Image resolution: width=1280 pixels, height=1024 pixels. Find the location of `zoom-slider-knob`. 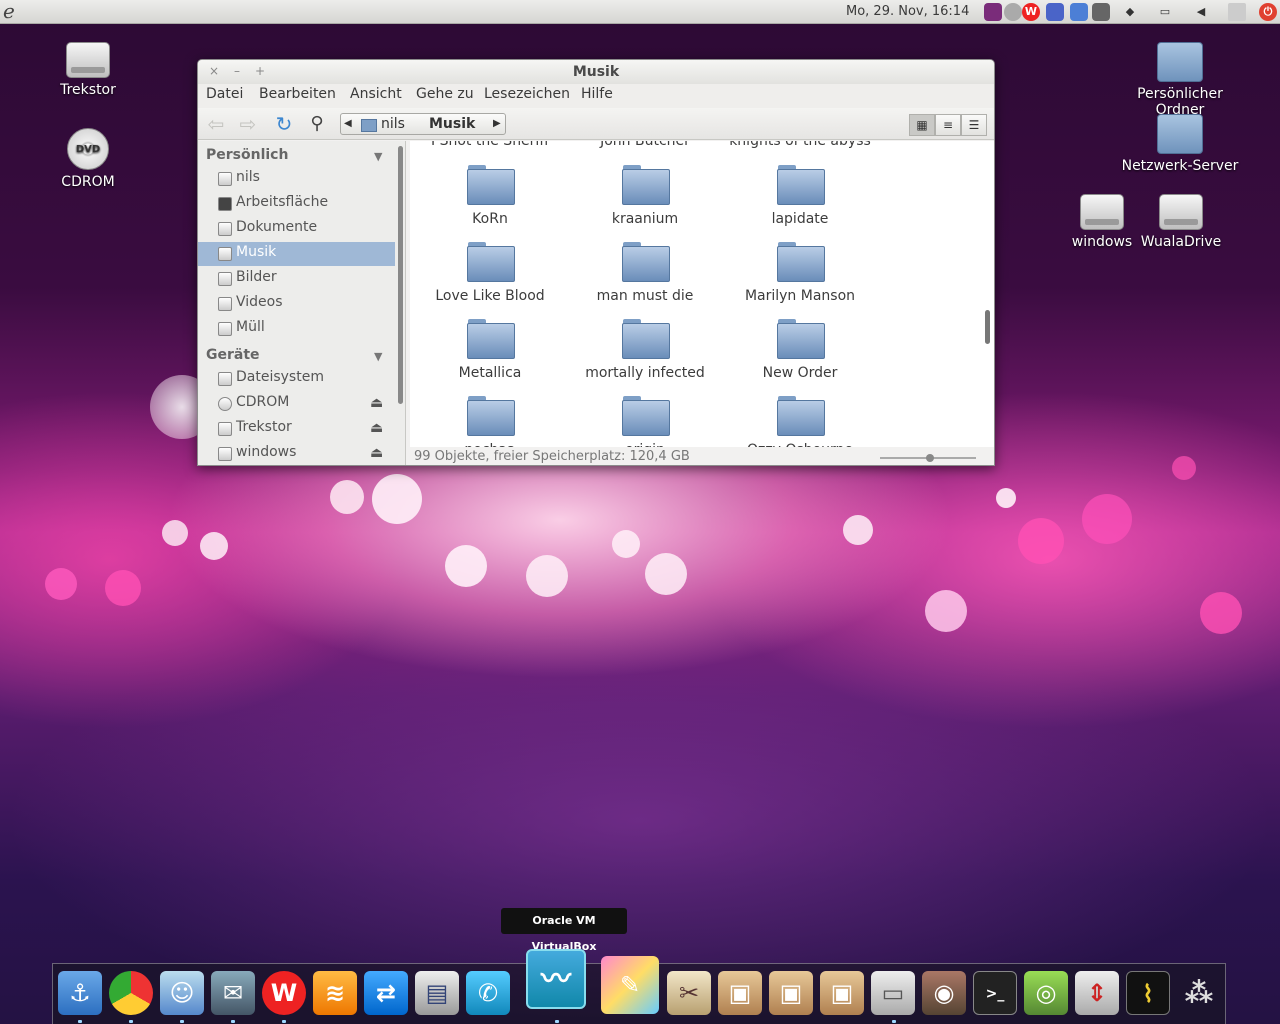

zoom-slider-knob is located at coordinates (930, 458).